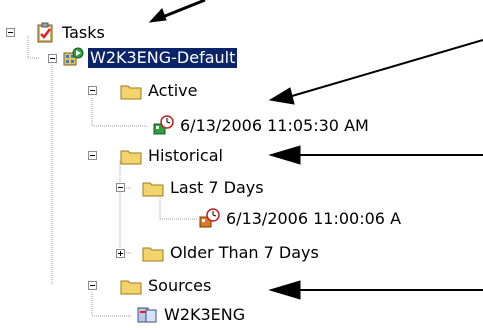  I want to click on tree-item-source-w2k3eng: W2K3ENG, so click(191, 315).